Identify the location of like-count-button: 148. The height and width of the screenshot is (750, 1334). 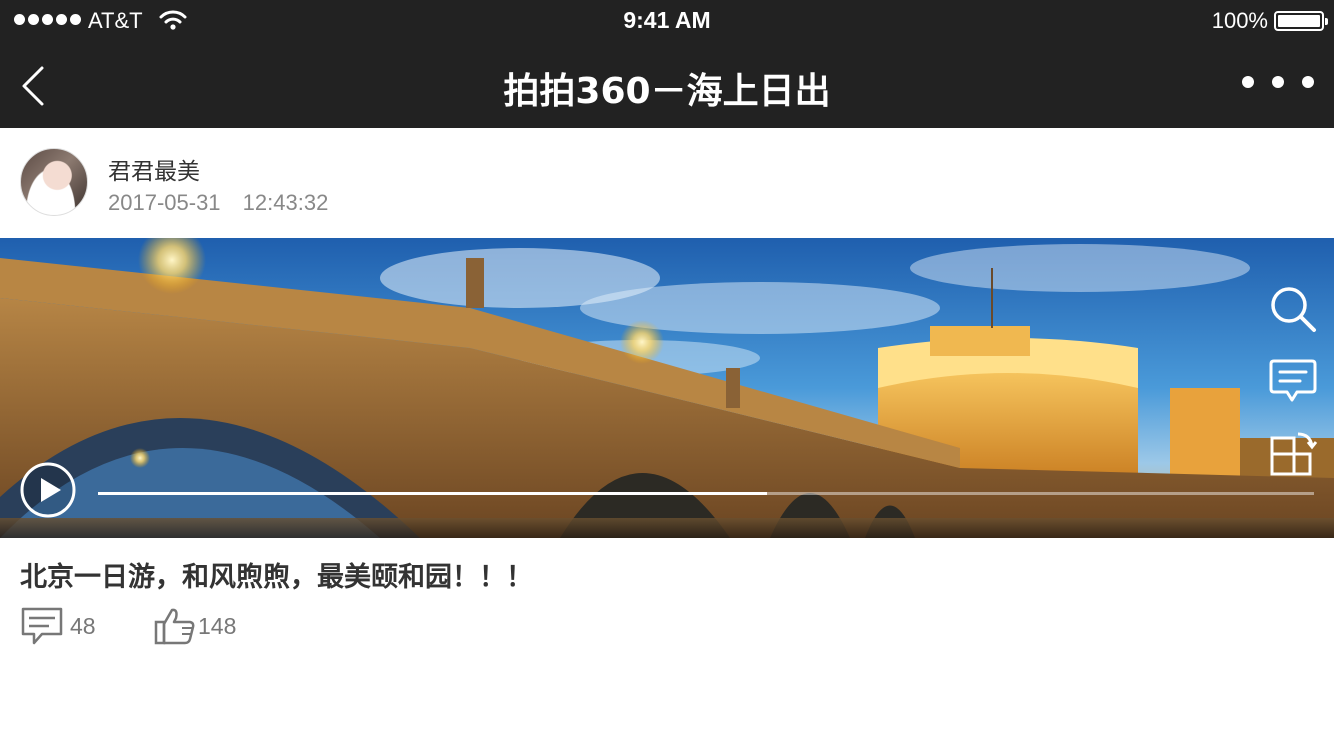
(195, 626).